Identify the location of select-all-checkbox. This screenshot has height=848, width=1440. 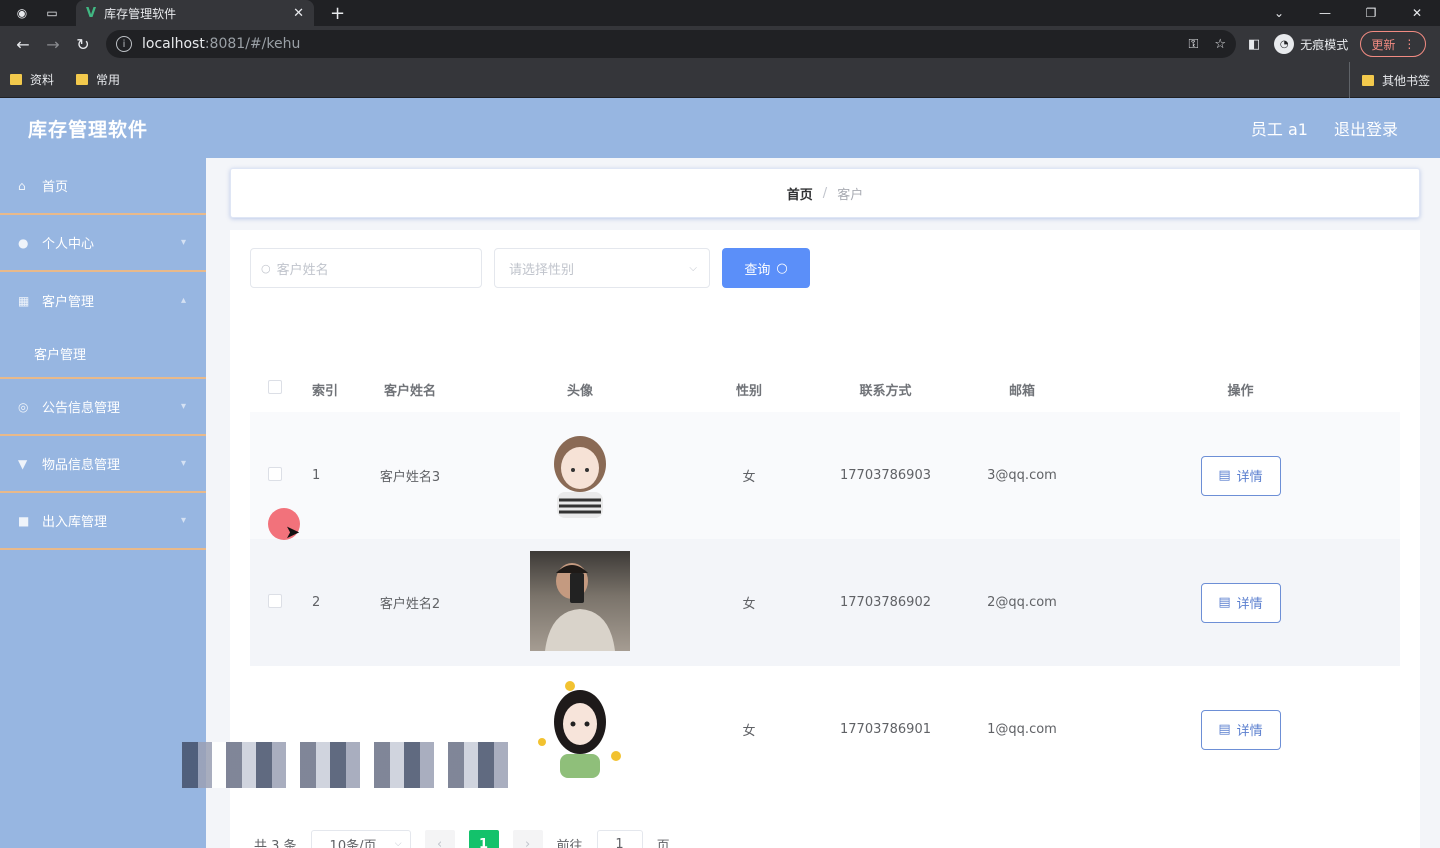
(275, 387).